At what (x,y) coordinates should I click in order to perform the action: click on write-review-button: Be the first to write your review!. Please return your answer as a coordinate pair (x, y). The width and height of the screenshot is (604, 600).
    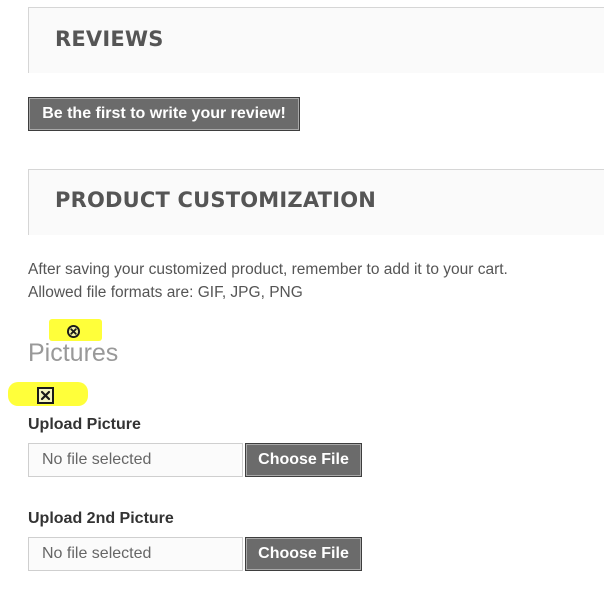
    Looking at the image, I should click on (164, 114).